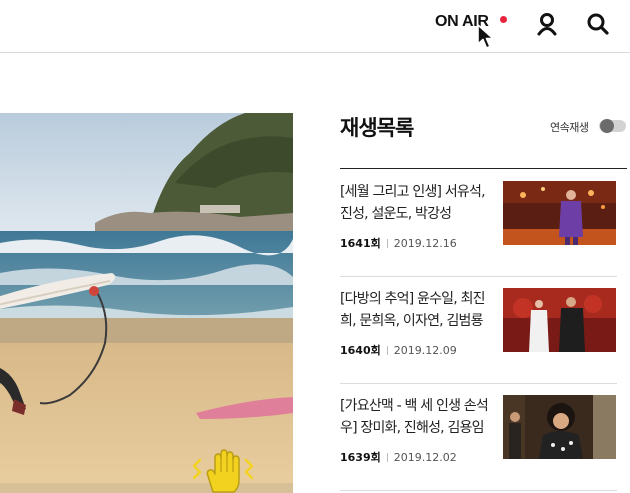 The height and width of the screenshot is (493, 630). I want to click on playlist-title: 재생목록, so click(377, 128).